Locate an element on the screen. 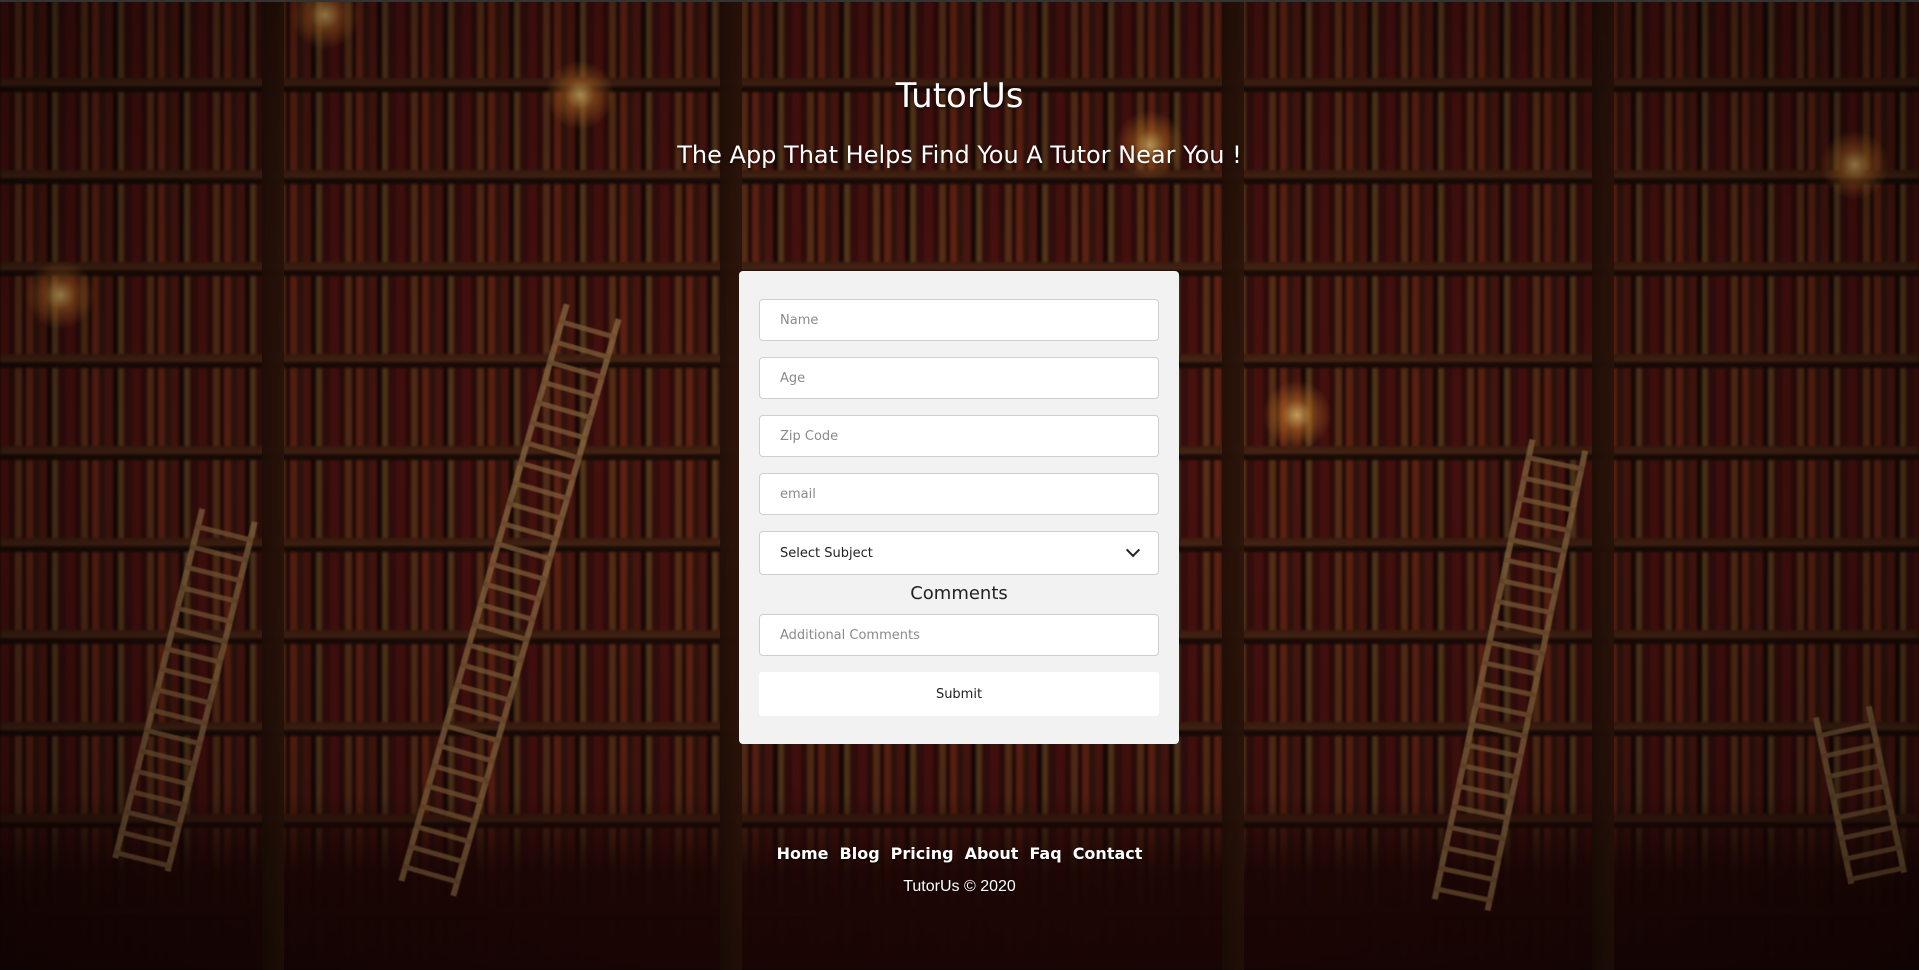 The width and height of the screenshot is (1919, 970). subject-select: Select Subject is located at coordinates (959, 553).